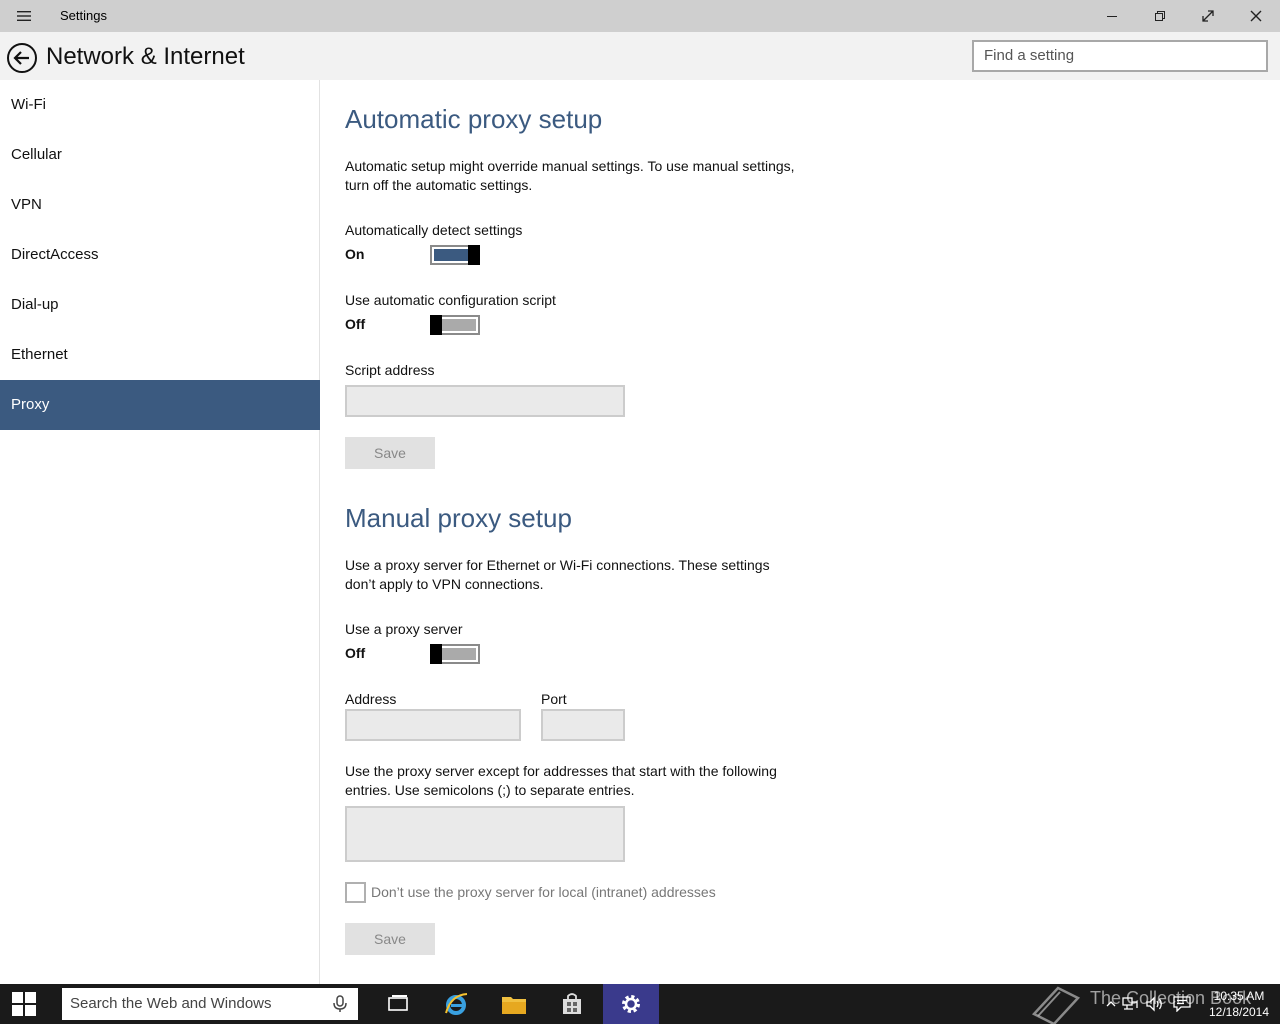 This screenshot has height=1024, width=1280. What do you see at coordinates (1160, 16) in the screenshot?
I see `restore-button` at bounding box center [1160, 16].